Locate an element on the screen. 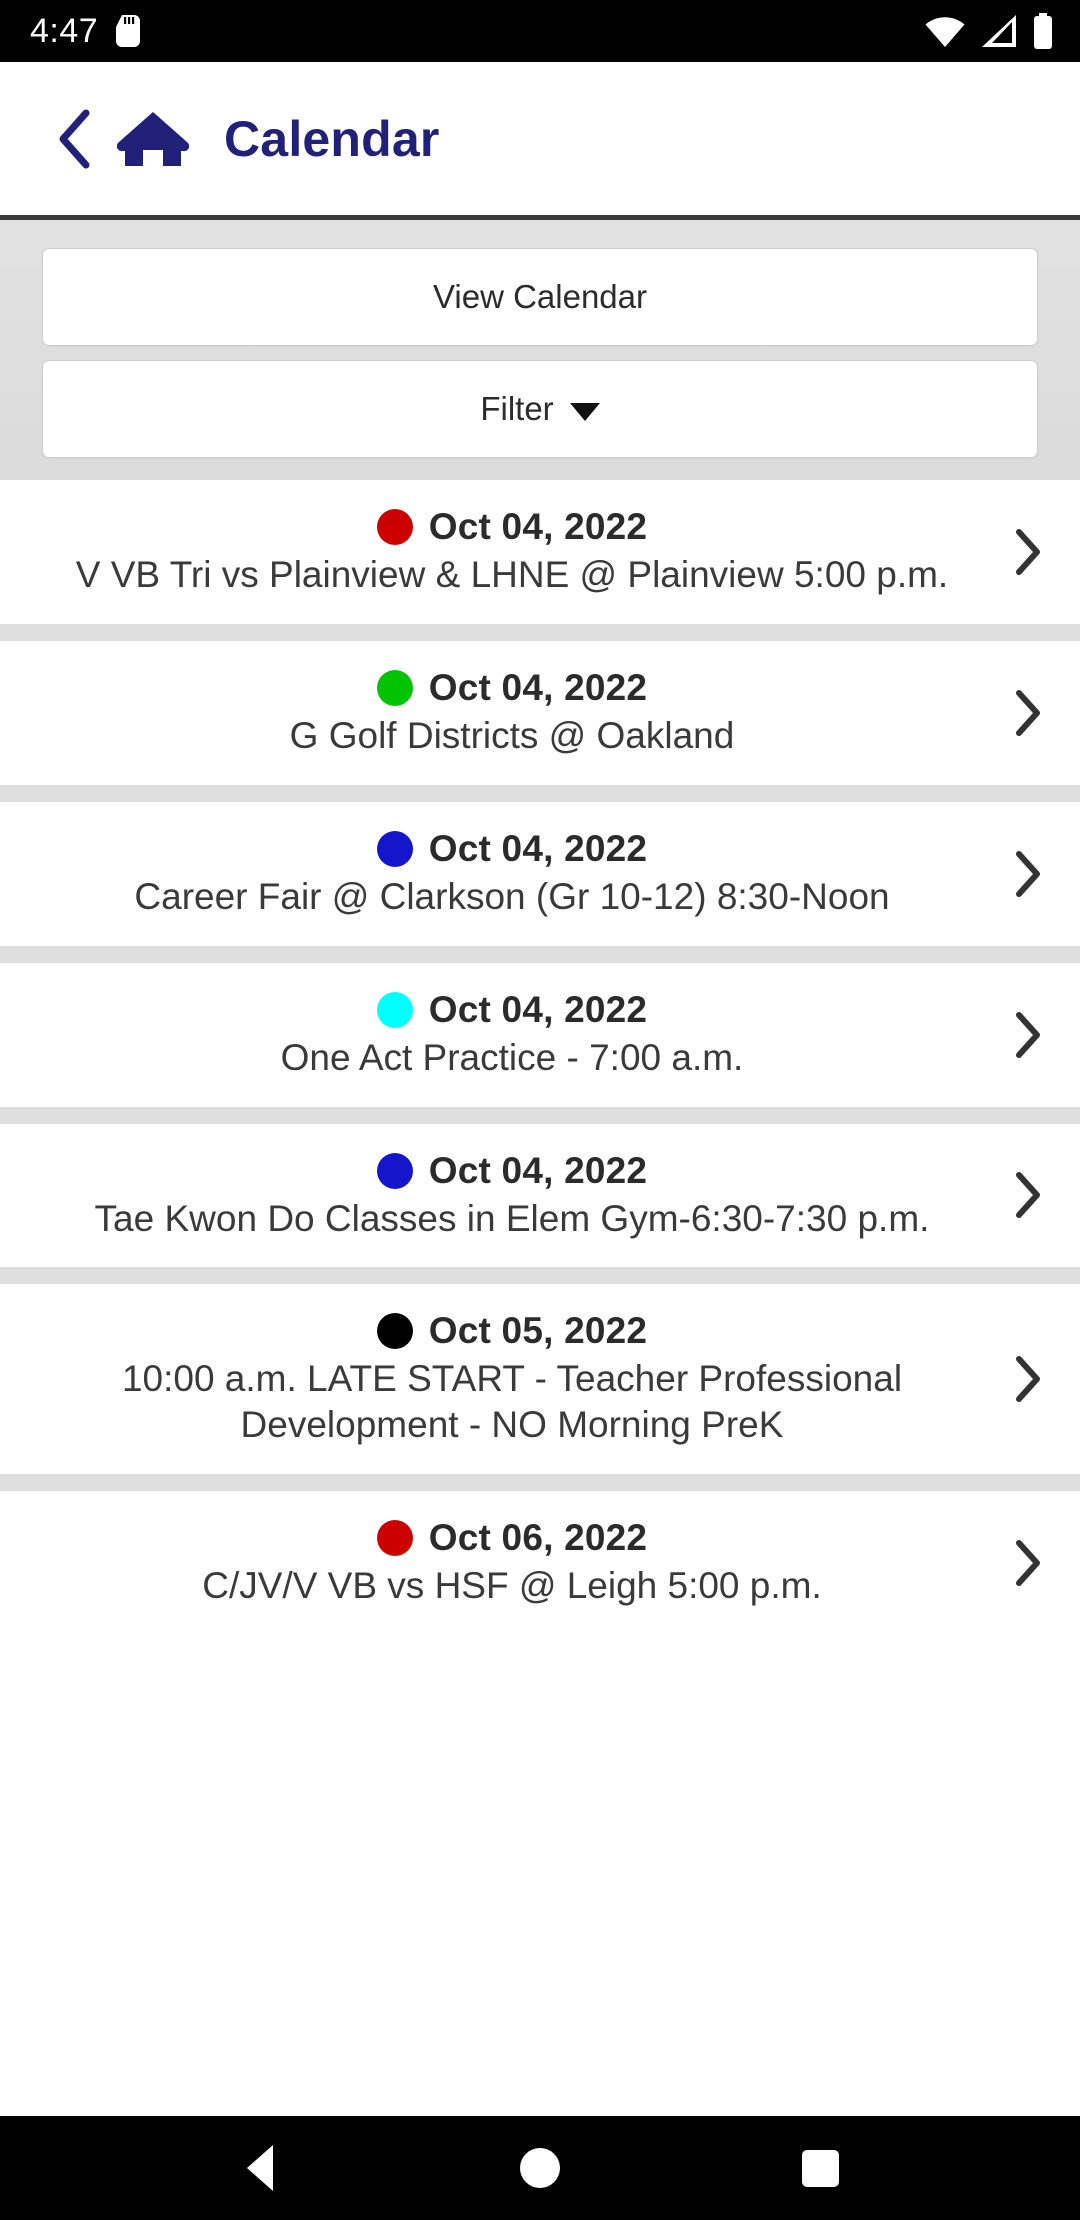  chevron-left-icon is located at coordinates (74, 138).